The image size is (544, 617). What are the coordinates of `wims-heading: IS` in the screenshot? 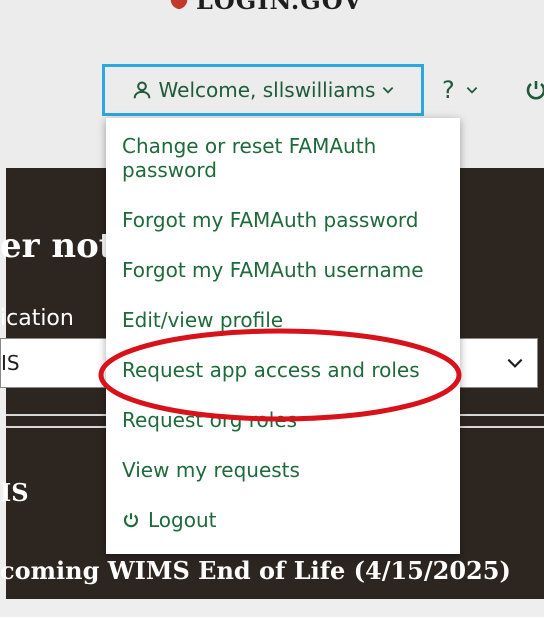 It's located at (14, 492).